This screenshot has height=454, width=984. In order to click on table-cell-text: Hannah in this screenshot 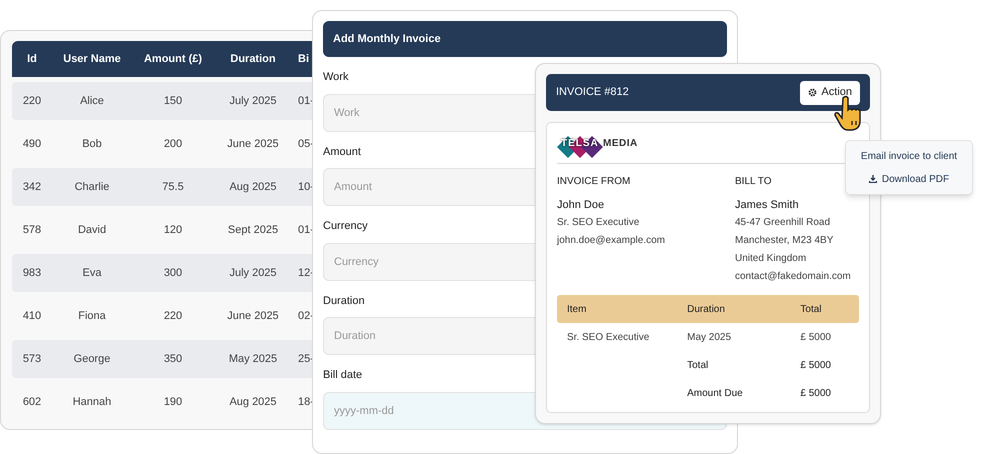, I will do `click(92, 402)`.